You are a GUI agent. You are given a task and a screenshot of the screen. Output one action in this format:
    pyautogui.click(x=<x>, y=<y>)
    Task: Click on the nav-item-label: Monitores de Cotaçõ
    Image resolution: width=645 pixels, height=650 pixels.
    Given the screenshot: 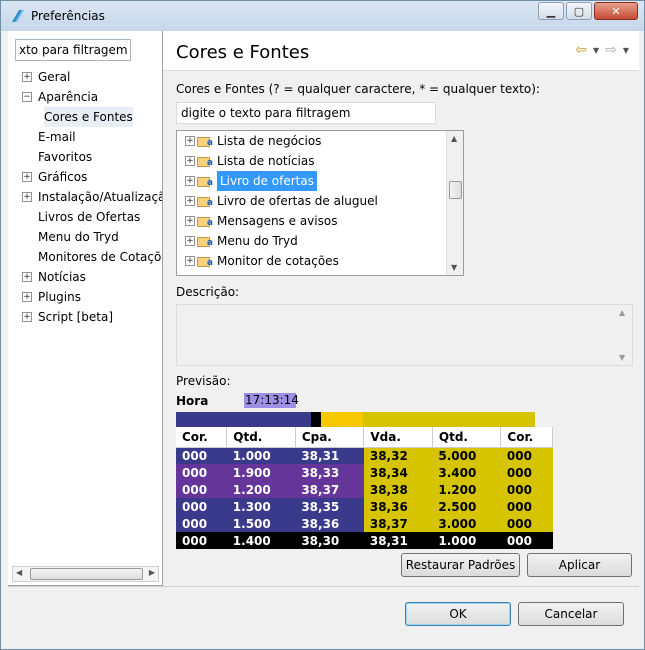 What is the action you would take?
    pyautogui.click(x=100, y=257)
    